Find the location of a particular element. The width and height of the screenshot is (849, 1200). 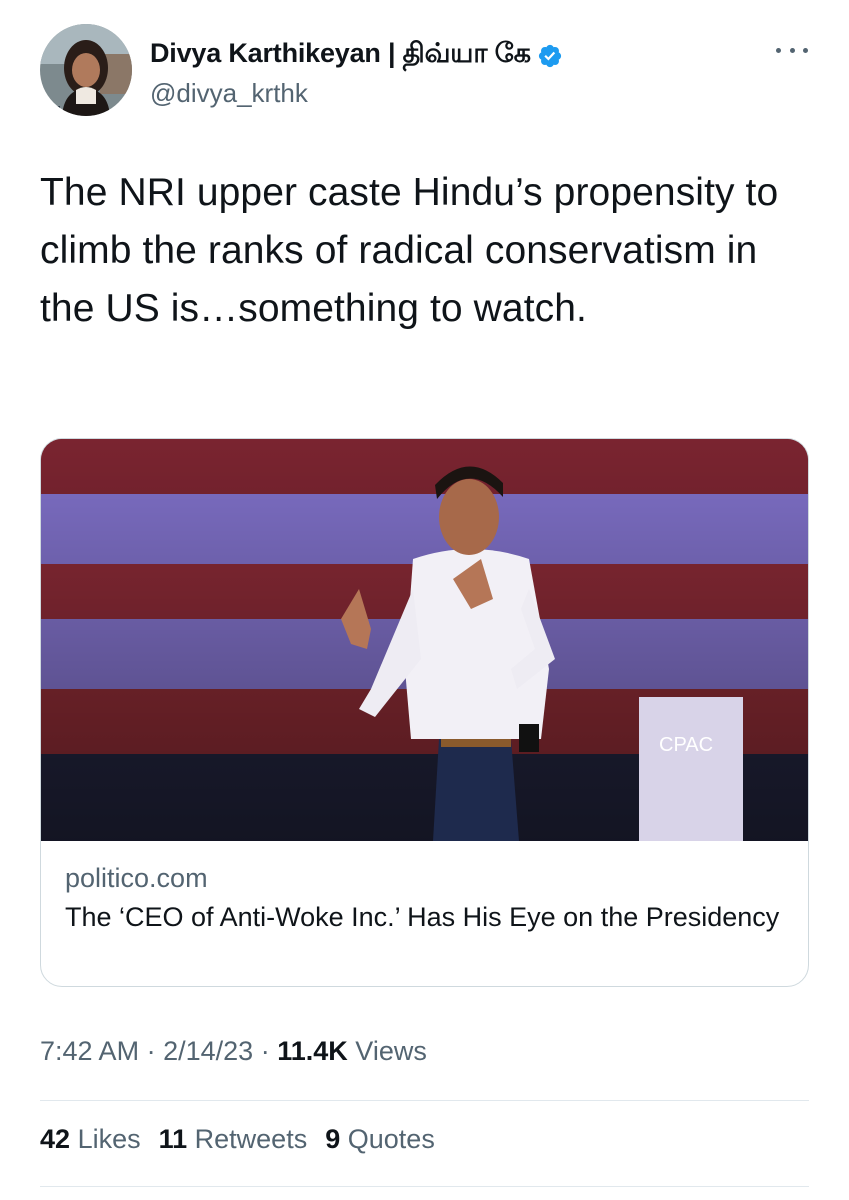

retweets-stat: 11 Retweets is located at coordinates (233, 1139).